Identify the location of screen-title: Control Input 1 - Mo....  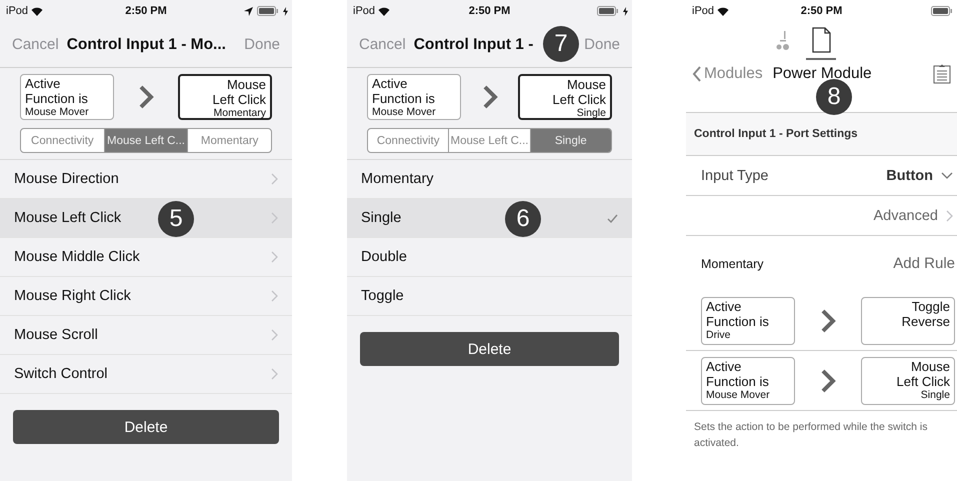
(146, 44).